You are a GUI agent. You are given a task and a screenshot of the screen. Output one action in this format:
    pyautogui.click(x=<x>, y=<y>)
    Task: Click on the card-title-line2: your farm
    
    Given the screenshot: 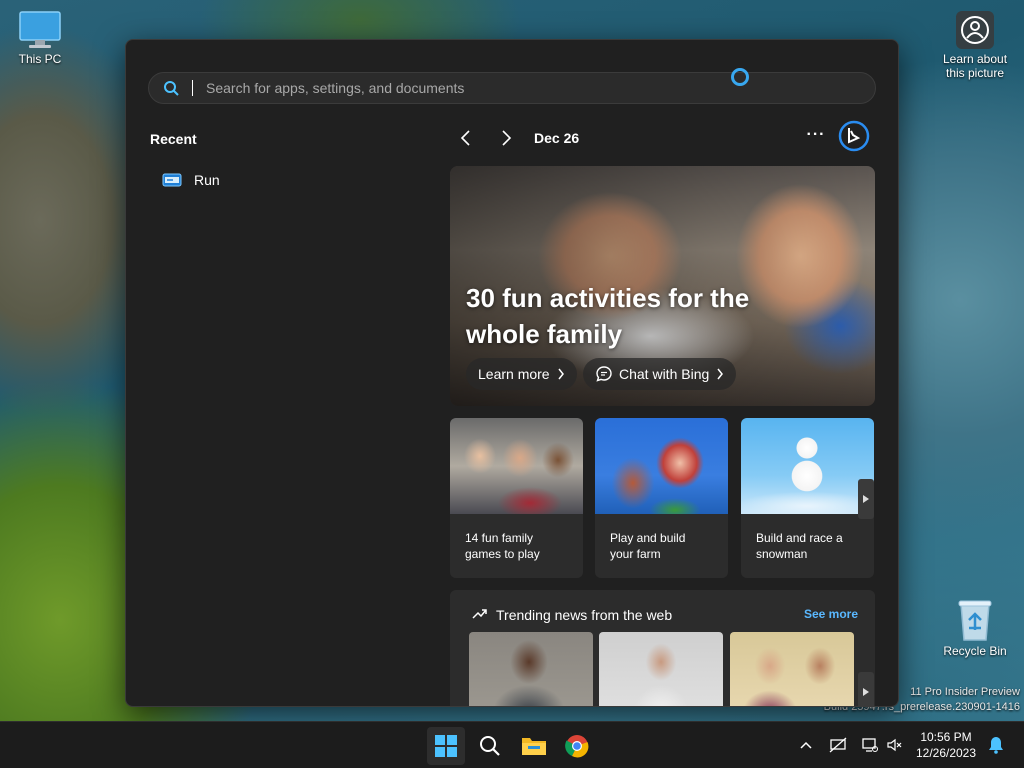 What is the action you would take?
    pyautogui.click(x=635, y=554)
    